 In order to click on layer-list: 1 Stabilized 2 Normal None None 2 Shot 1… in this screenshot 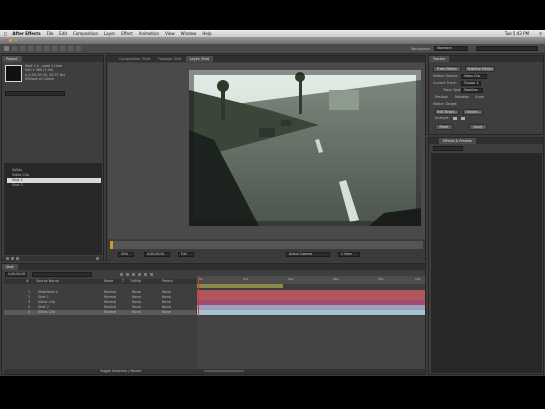, I will do `click(100, 305)`.